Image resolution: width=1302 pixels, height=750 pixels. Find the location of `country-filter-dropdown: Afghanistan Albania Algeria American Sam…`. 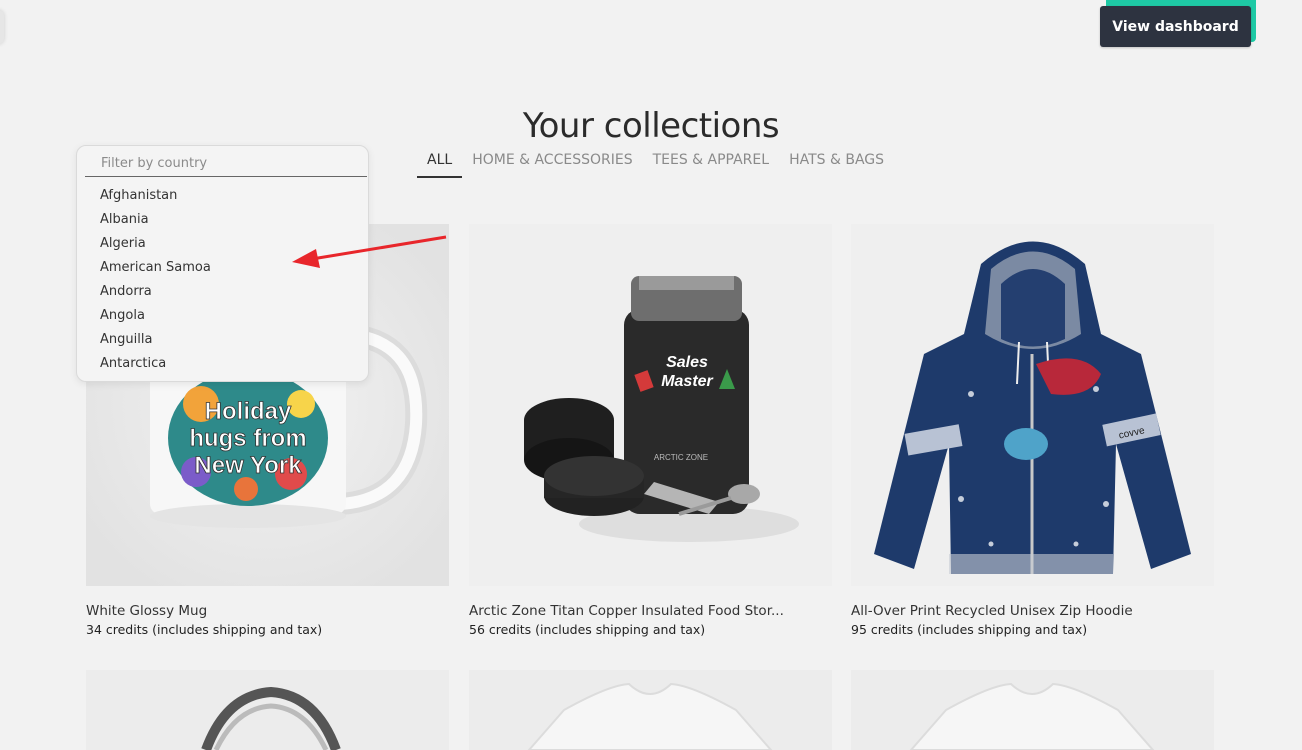

country-filter-dropdown: Afghanistan Albania Algeria American Sam… is located at coordinates (222, 263).